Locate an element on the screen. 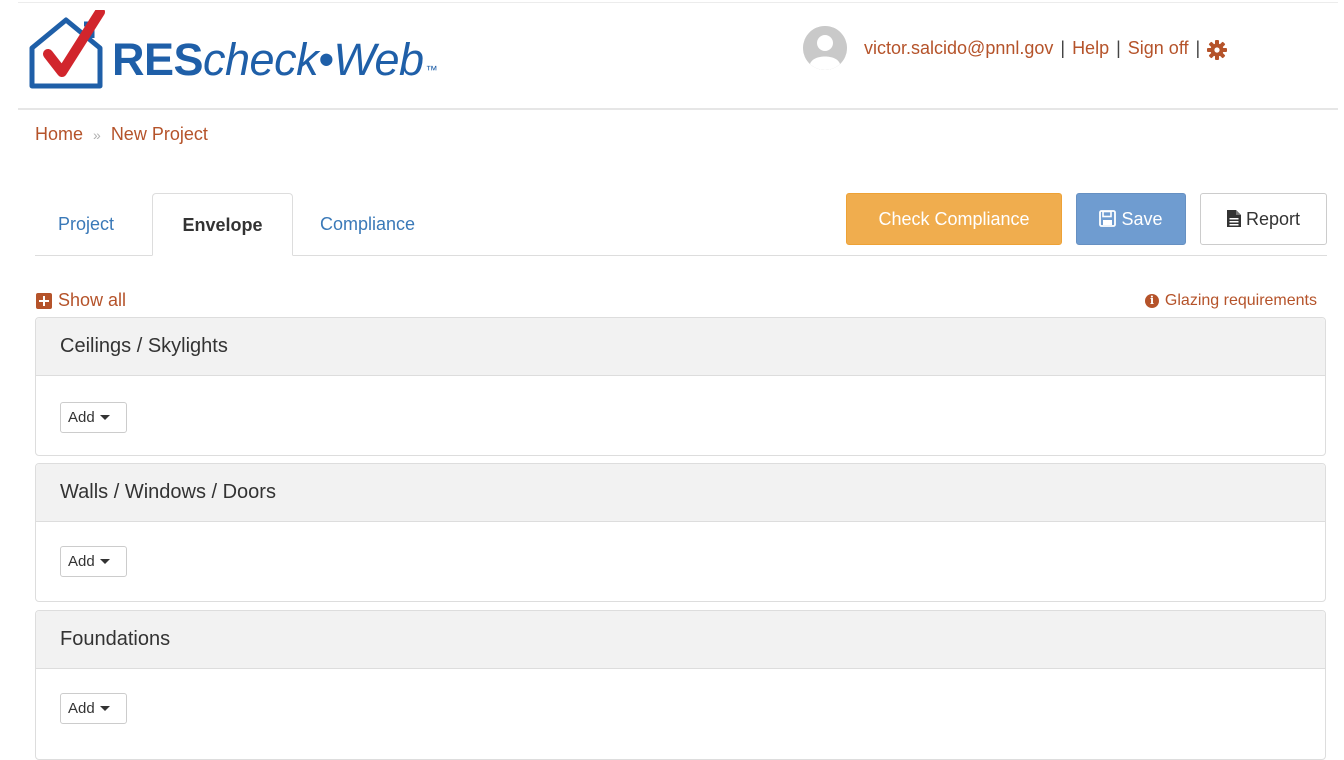 Image resolution: width=1344 pixels, height=760 pixels. tab-envelope: Envelope is located at coordinates (222, 224).